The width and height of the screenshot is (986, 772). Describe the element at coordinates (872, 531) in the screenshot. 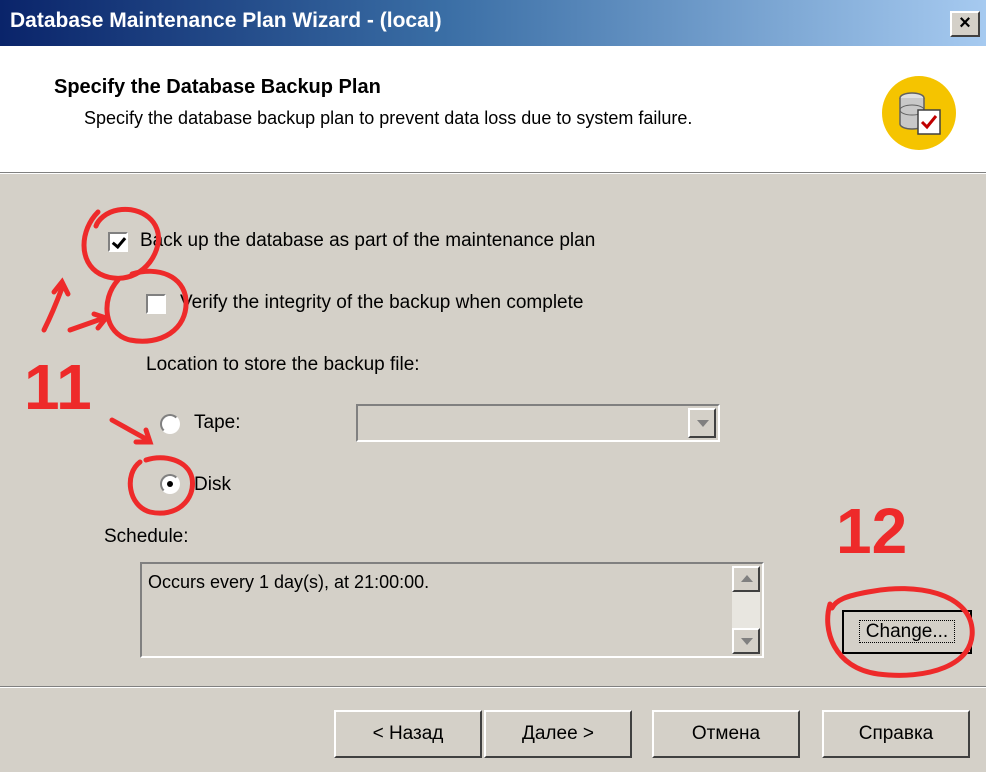

I see `annotation-label-12: 12` at that location.